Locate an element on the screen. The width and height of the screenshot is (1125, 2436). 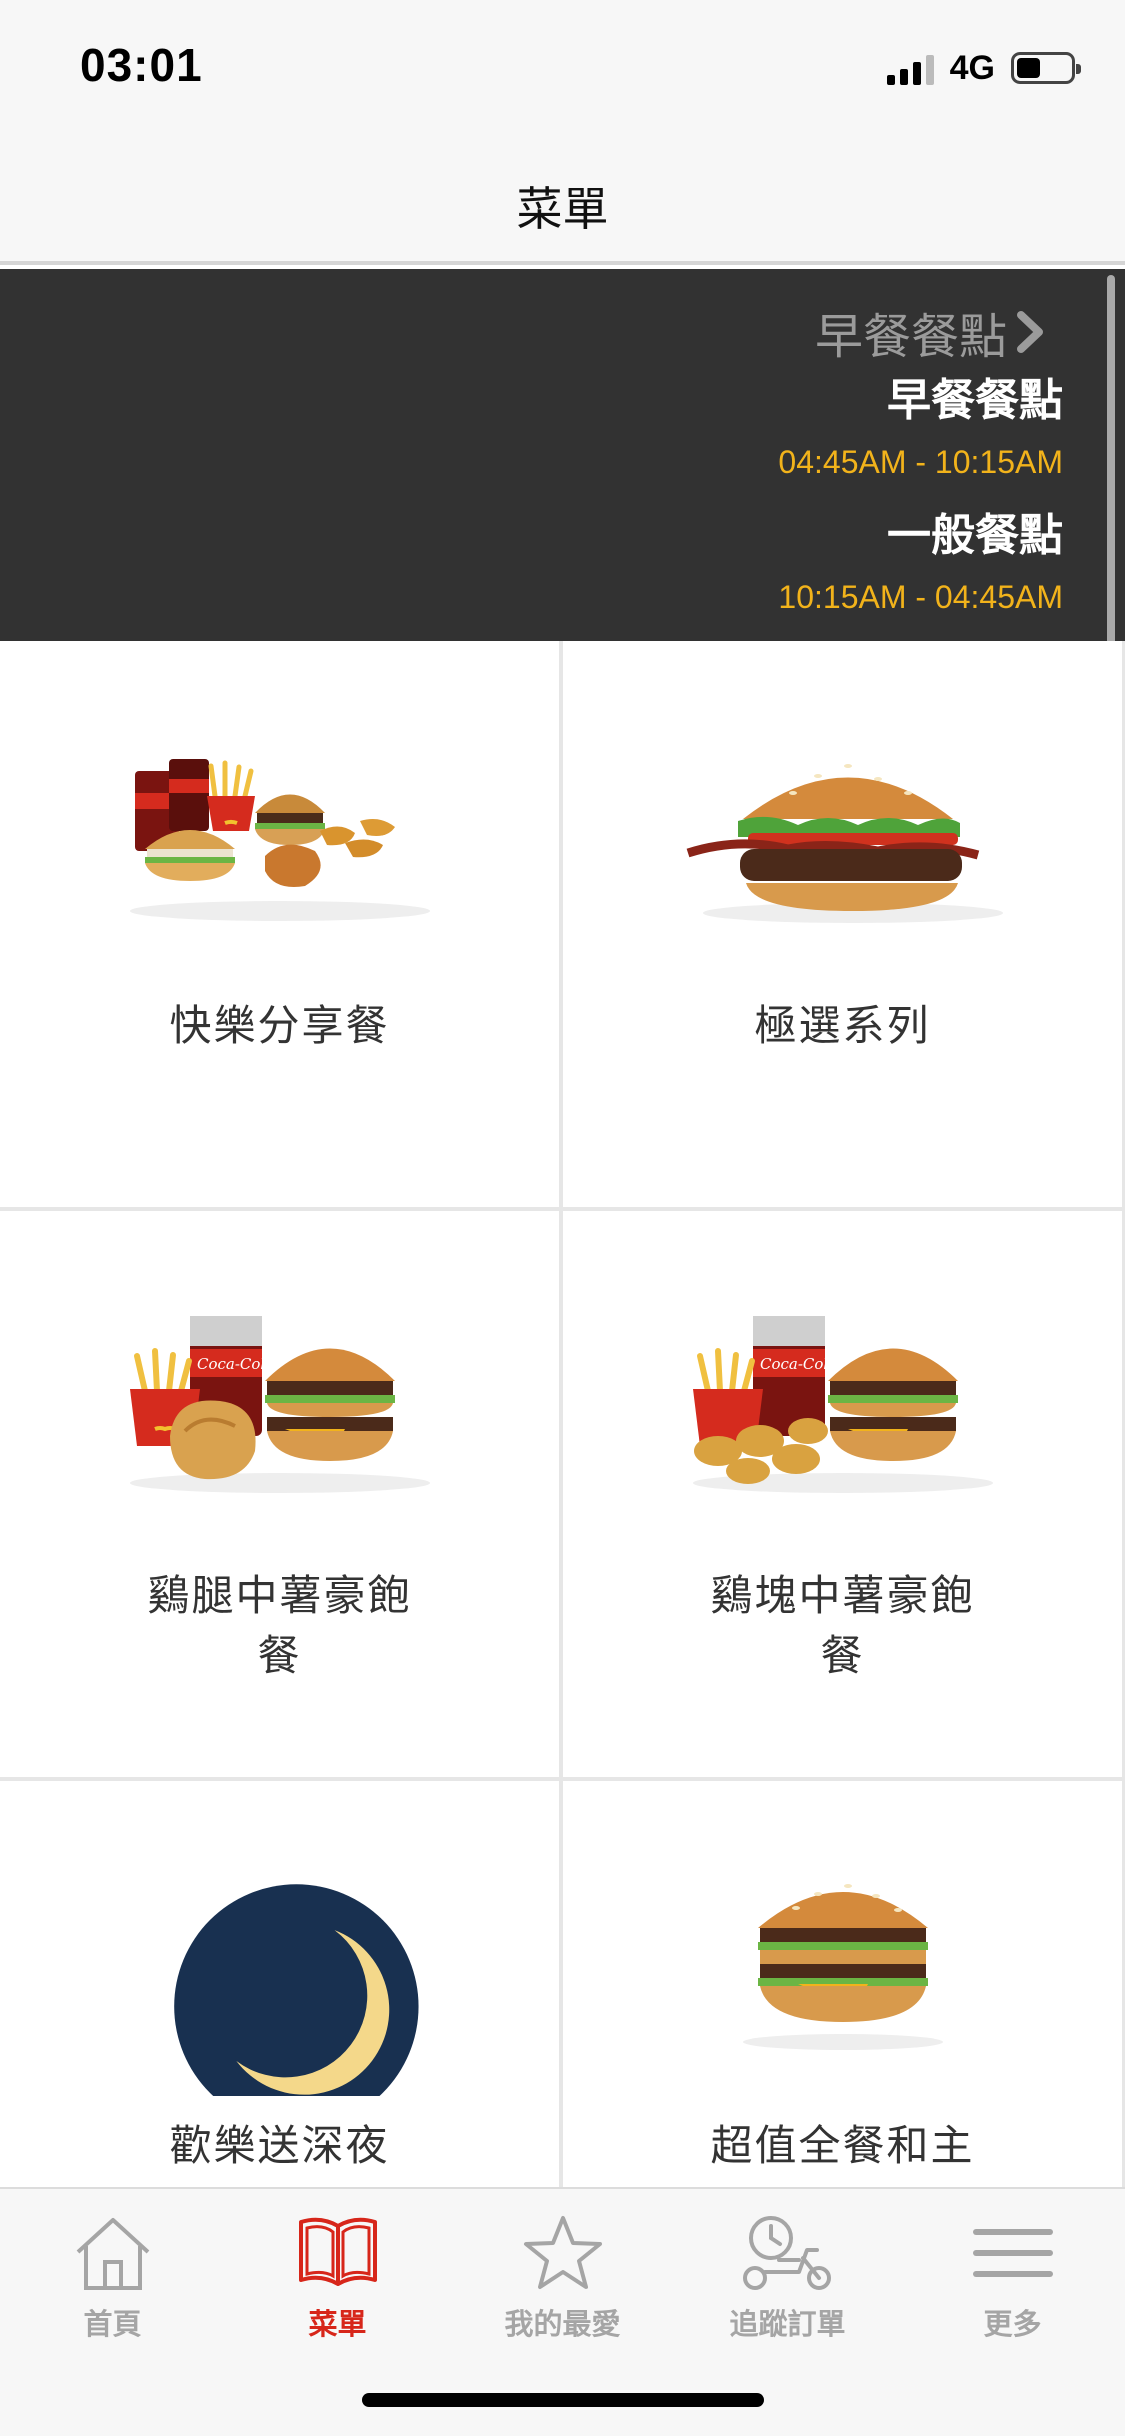
nugget-combo-image: Coca-Cola is located at coordinates (843, 1404).